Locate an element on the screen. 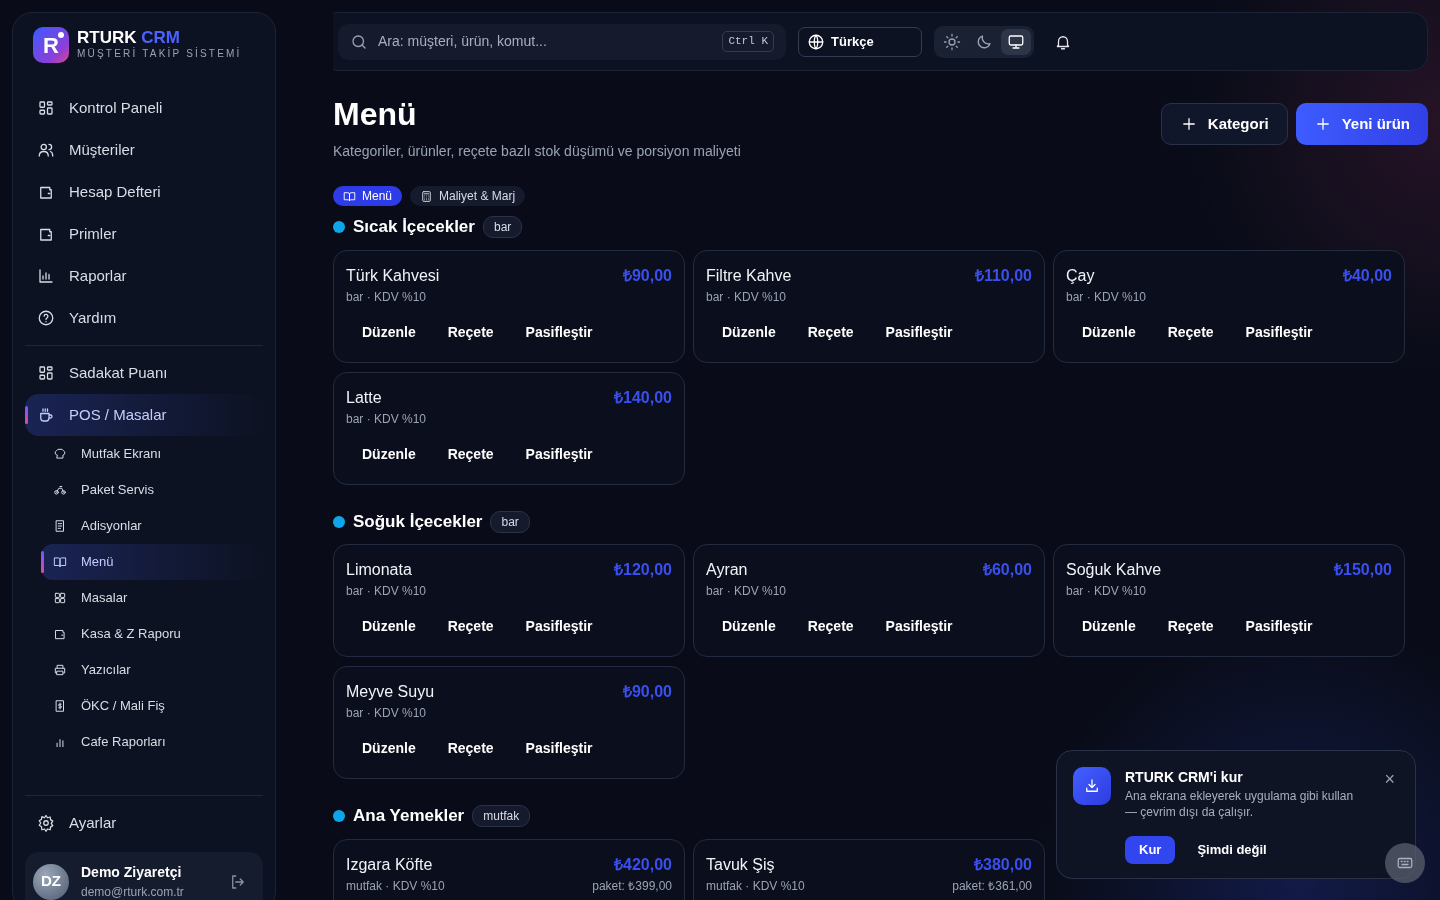  category-button: Kategori is located at coordinates (1224, 124).